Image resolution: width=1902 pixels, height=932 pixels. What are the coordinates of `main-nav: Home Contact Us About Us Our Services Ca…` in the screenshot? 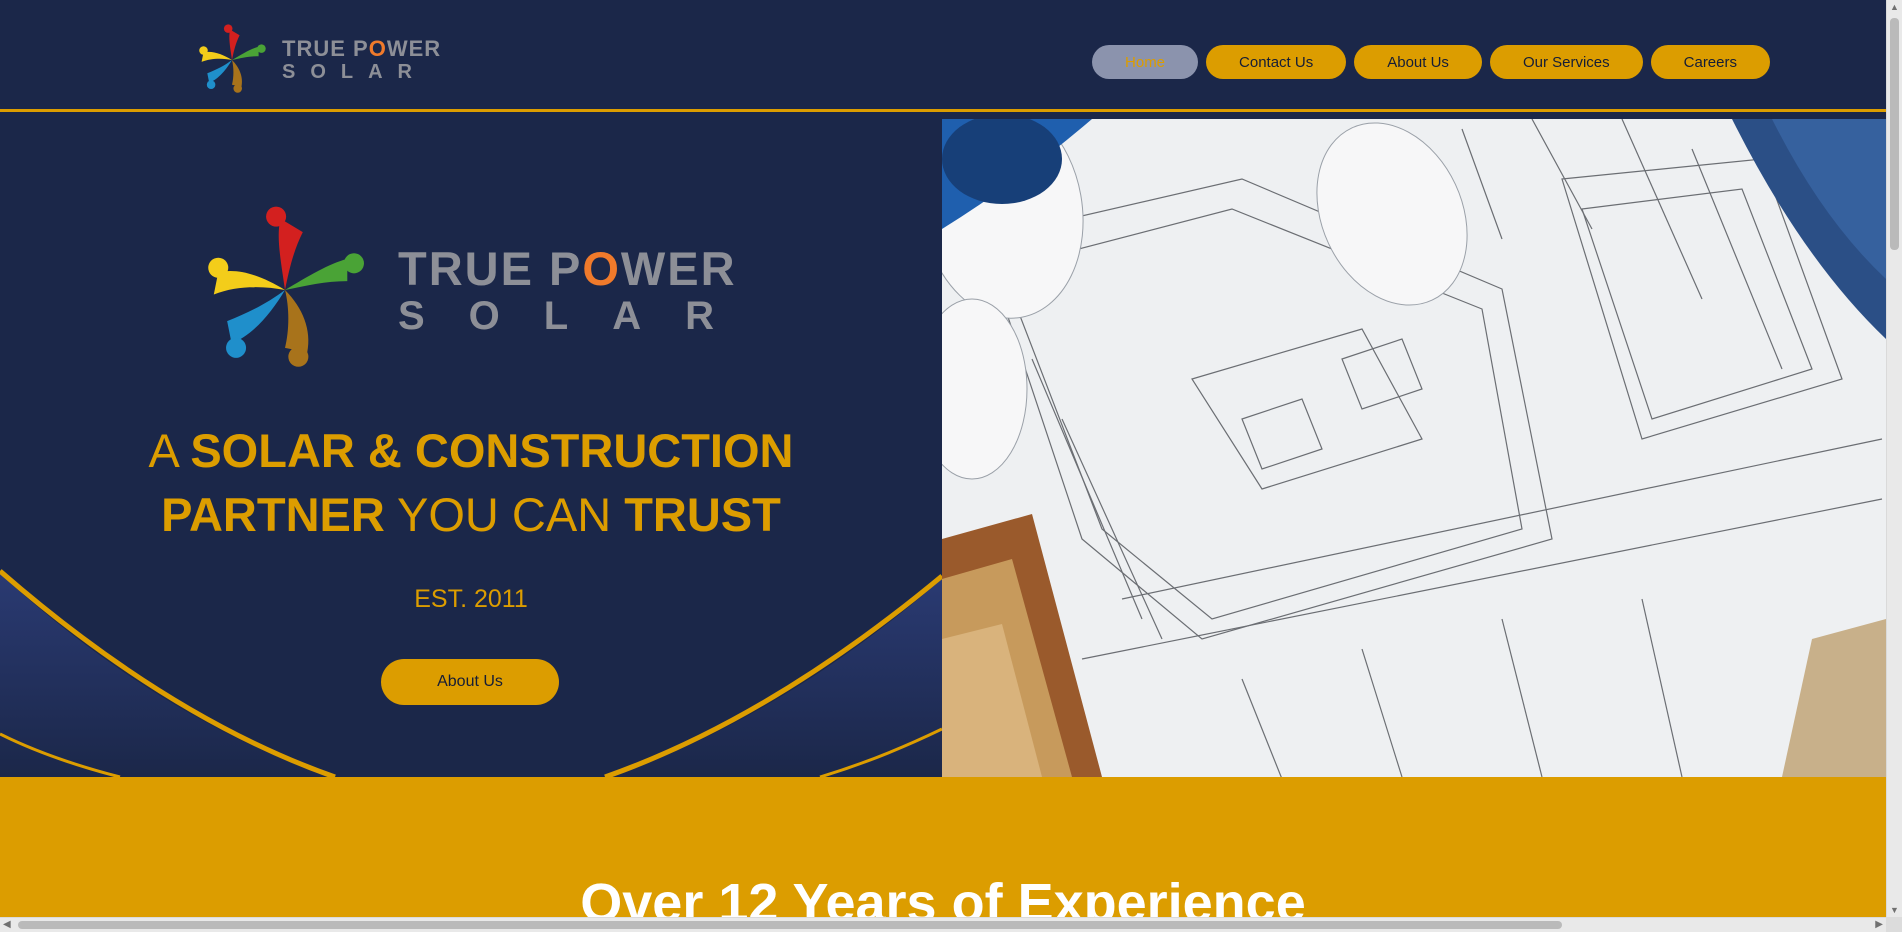 It's located at (1431, 62).